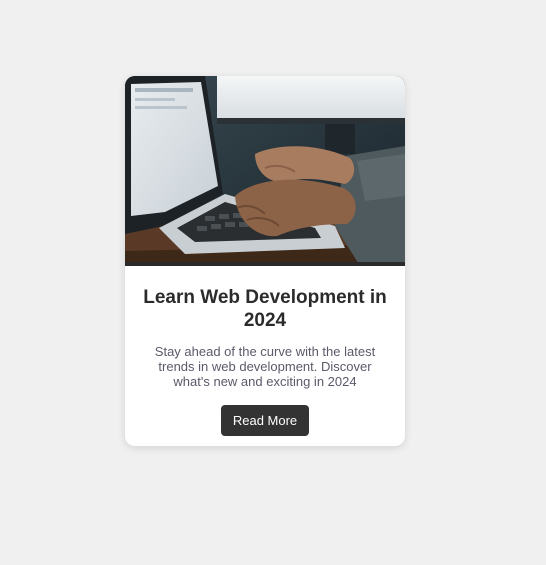  What do you see at coordinates (265, 420) in the screenshot?
I see `read-more-button: Read More` at bounding box center [265, 420].